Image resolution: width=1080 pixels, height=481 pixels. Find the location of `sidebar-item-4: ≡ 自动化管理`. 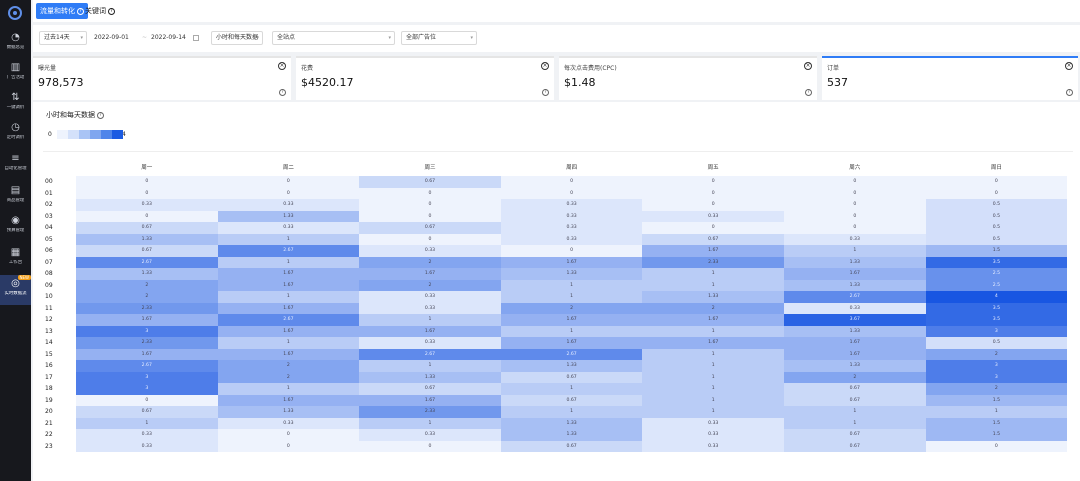

sidebar-item-4: ≡ 自动化管理 is located at coordinates (15, 165).